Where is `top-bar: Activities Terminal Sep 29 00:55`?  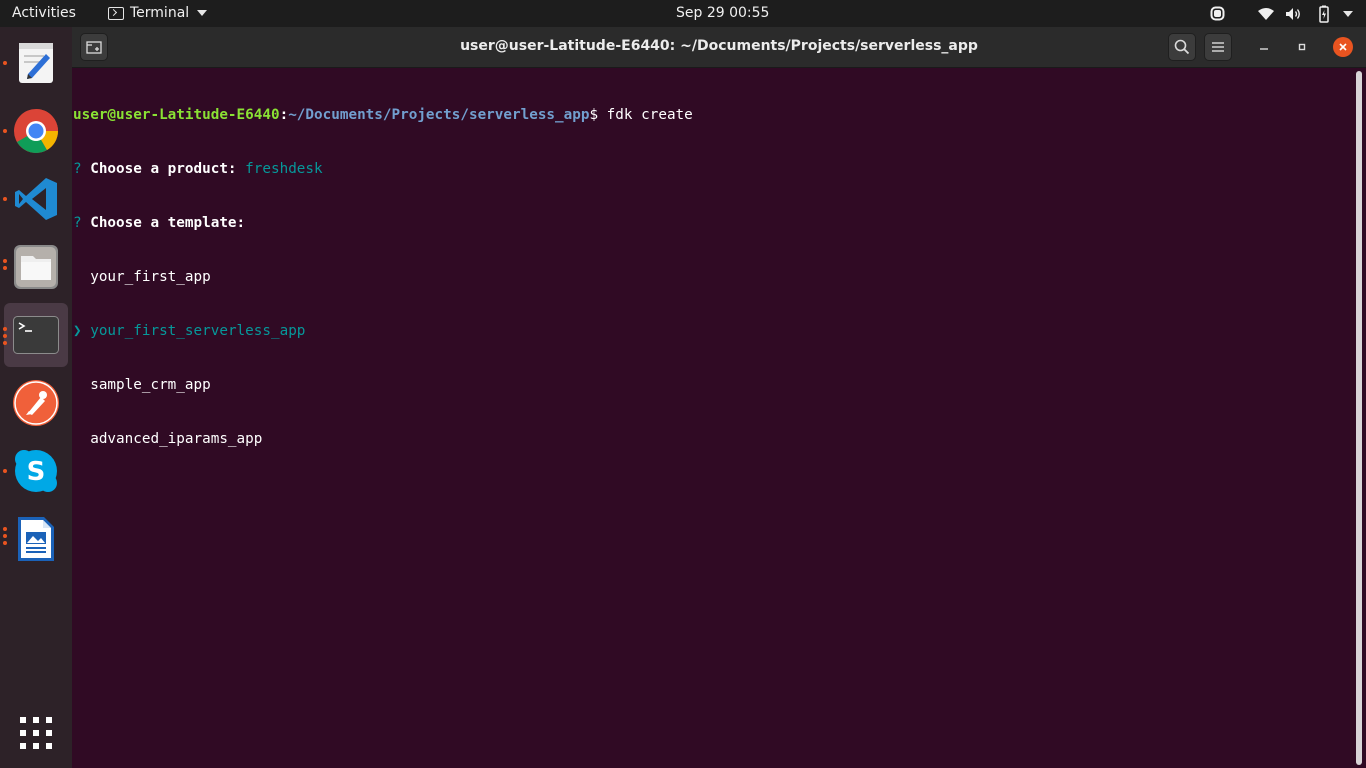 top-bar: Activities Terminal Sep 29 00:55 is located at coordinates (683, 13).